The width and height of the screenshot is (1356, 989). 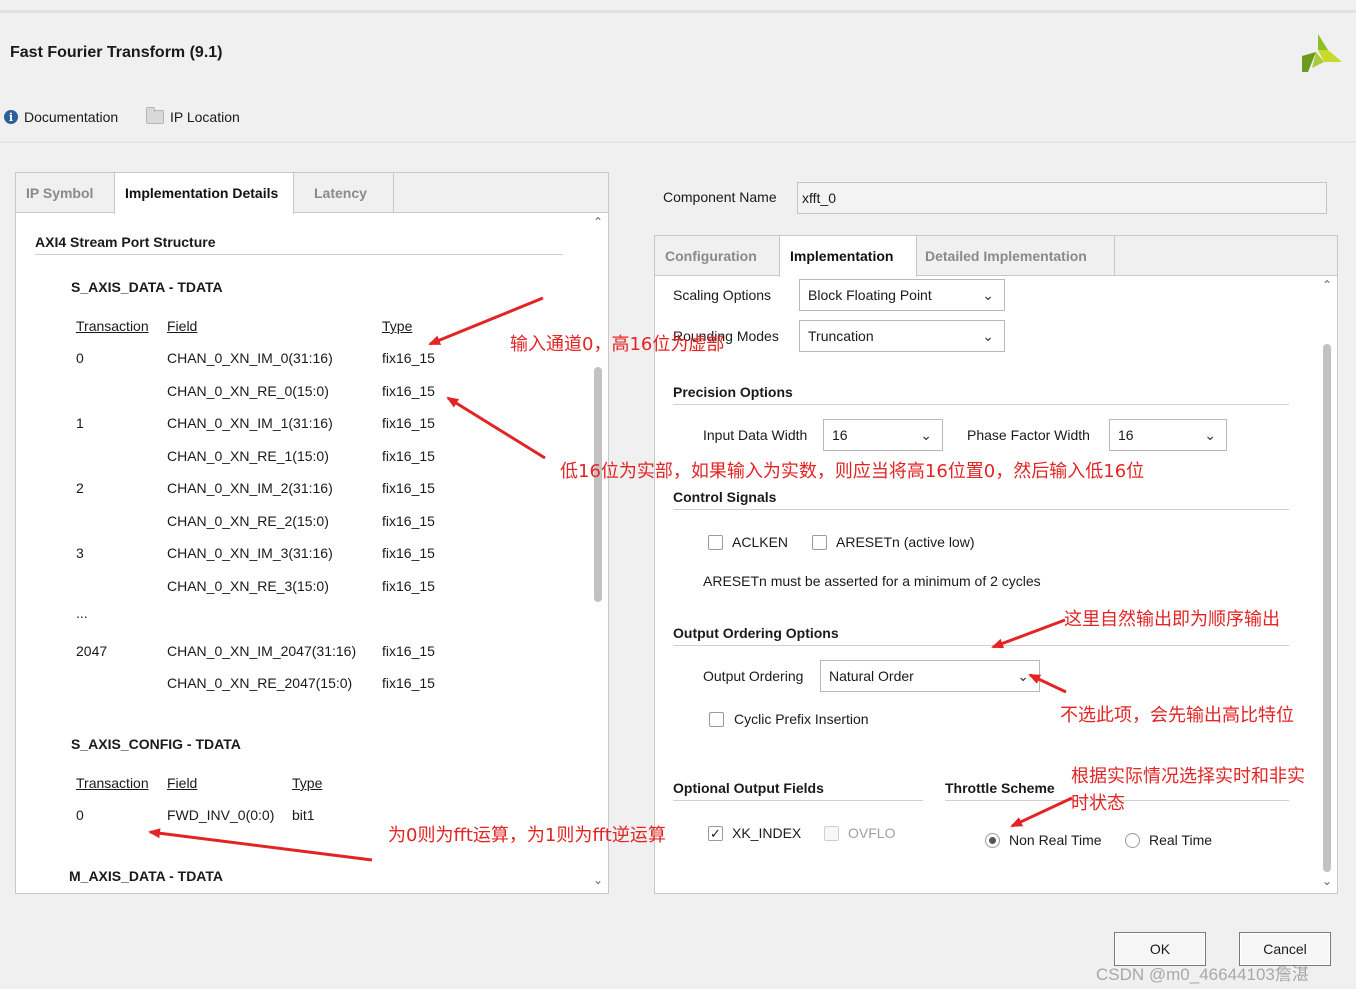 I want to click on real-time-radio, so click(x=1132, y=840).